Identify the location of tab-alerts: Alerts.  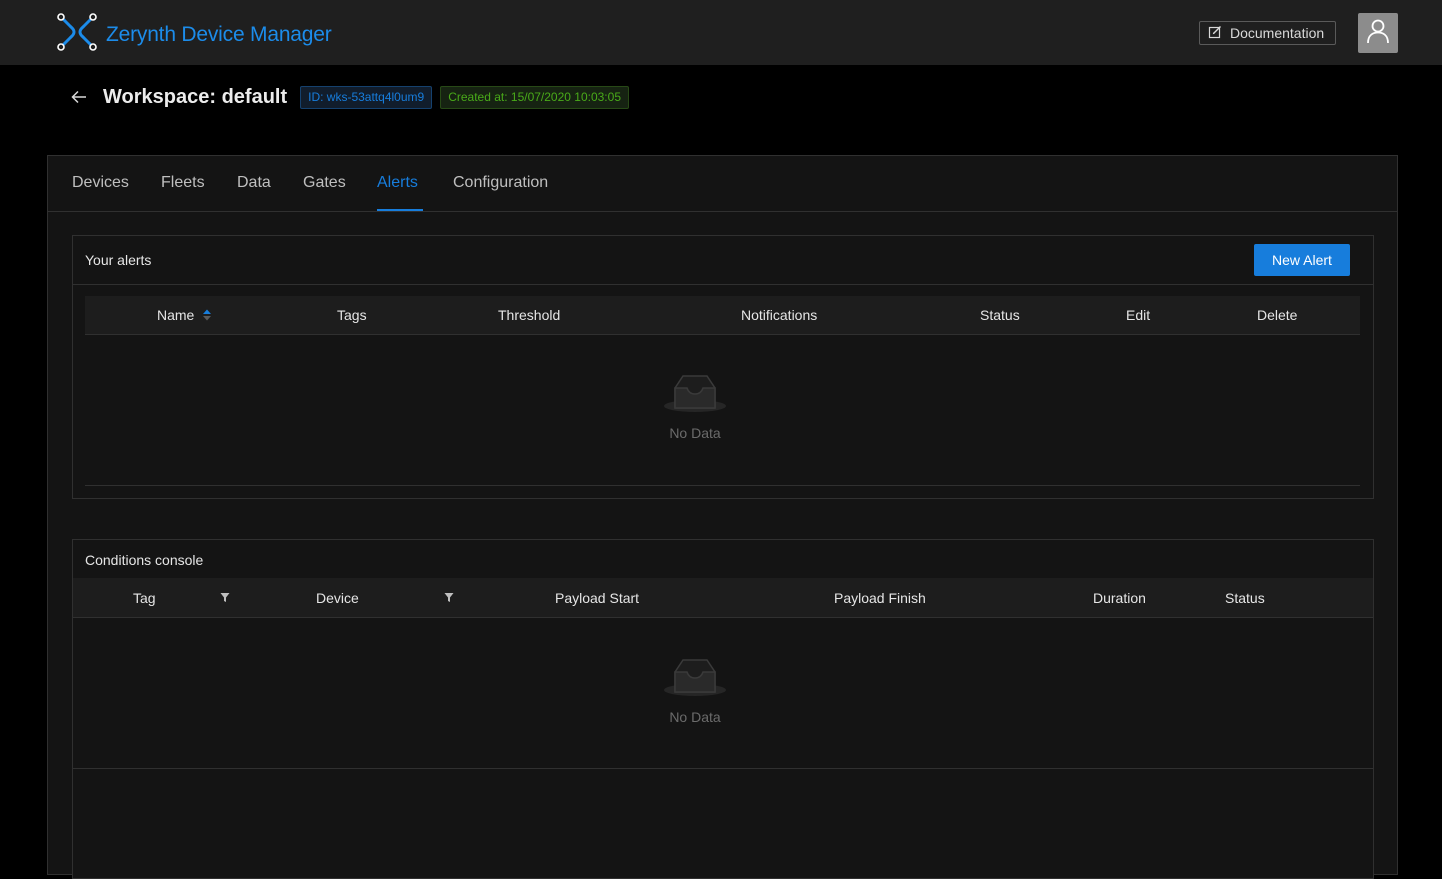
(397, 183).